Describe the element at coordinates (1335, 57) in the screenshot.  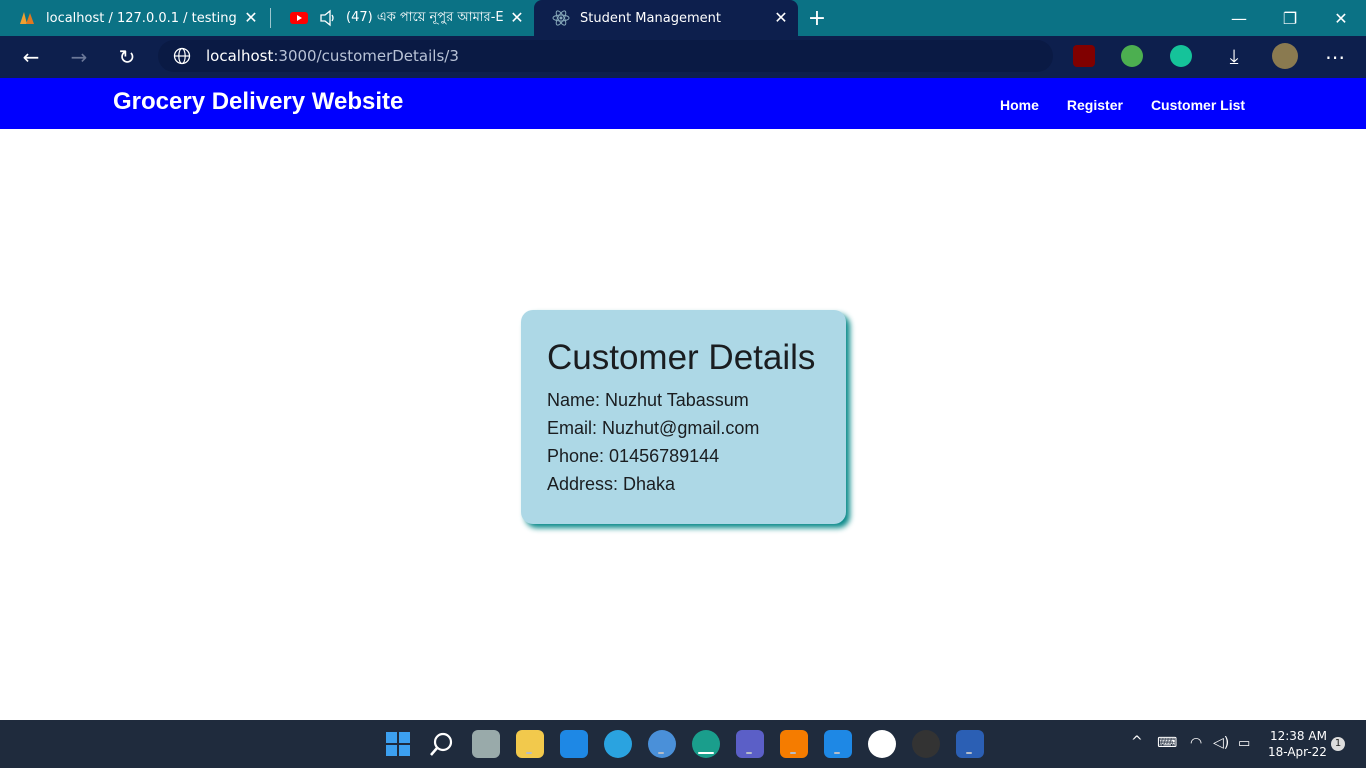
I see `more-menu-icon: ⋯` at that location.